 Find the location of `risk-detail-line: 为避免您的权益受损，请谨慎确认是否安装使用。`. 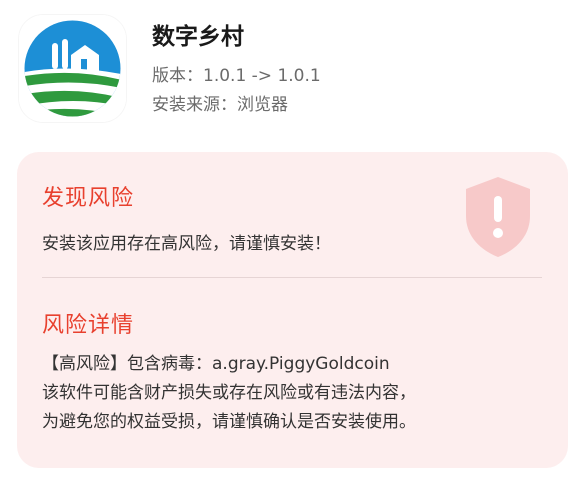

risk-detail-line: 为避免您的权益受损，请谨慎确认是否安装使用。 is located at coordinates (229, 422).